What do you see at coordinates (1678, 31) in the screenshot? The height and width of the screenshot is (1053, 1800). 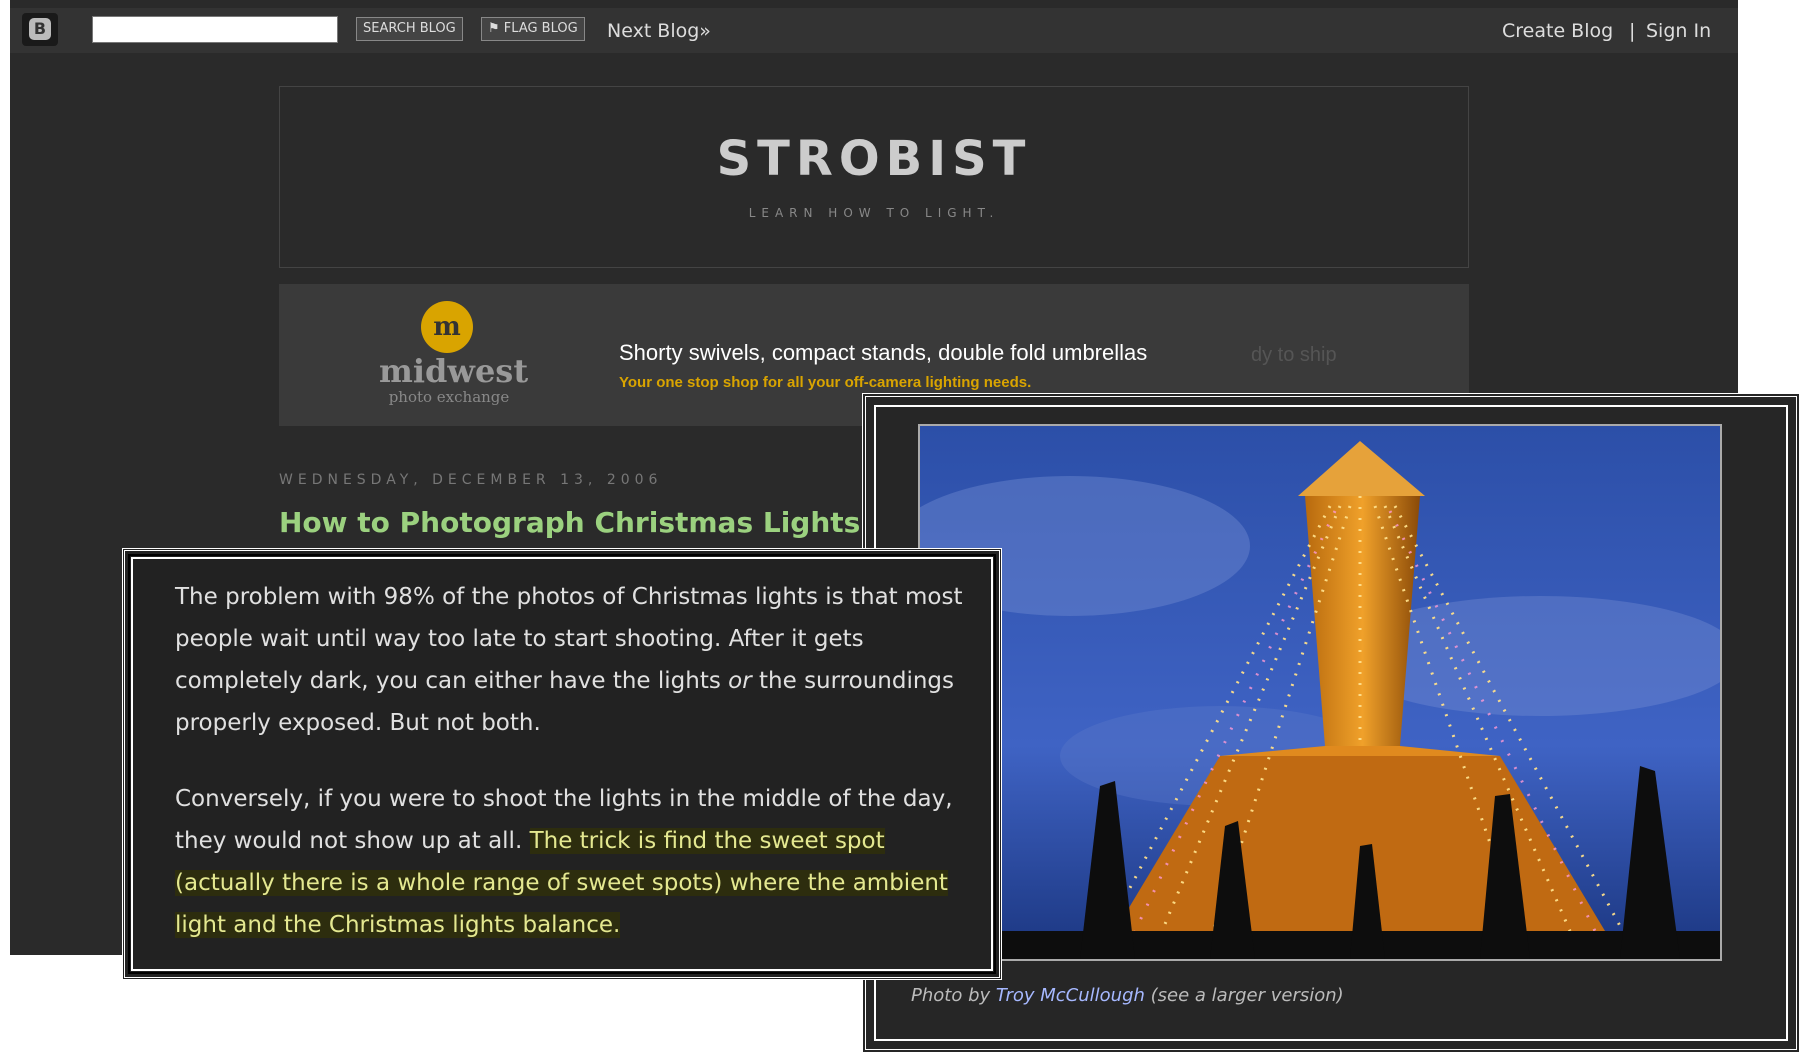 I see `sign-in-link: Sign In` at bounding box center [1678, 31].